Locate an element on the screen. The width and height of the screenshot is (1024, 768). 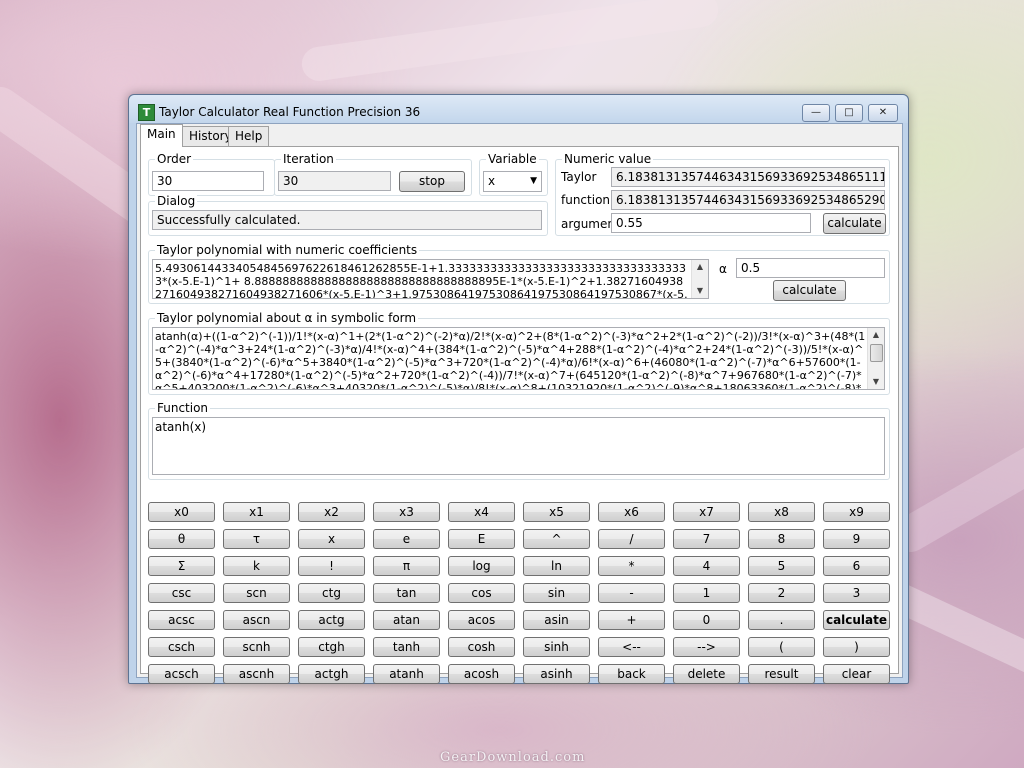
taylor-numeric-scrollbar: ▲ ▼ is located at coordinates (699, 279).